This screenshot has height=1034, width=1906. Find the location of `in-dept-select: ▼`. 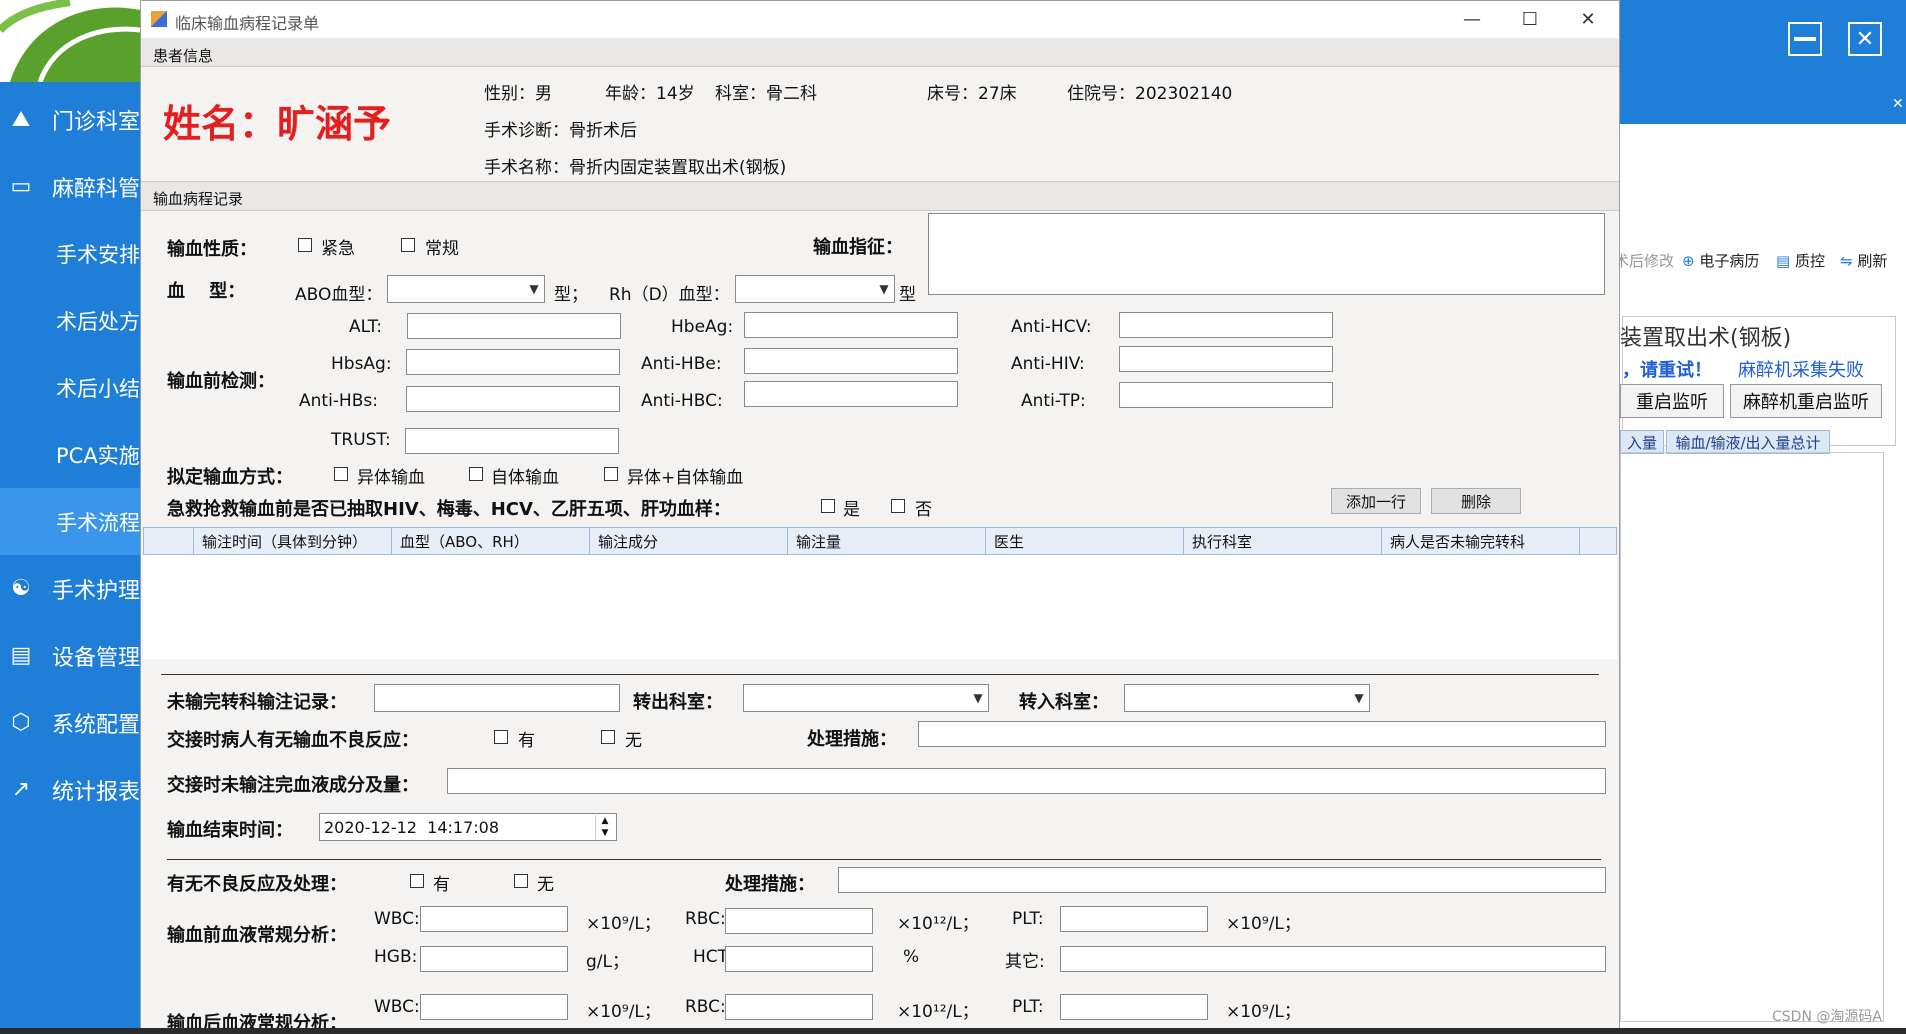

in-dept-select: ▼ is located at coordinates (1247, 698).